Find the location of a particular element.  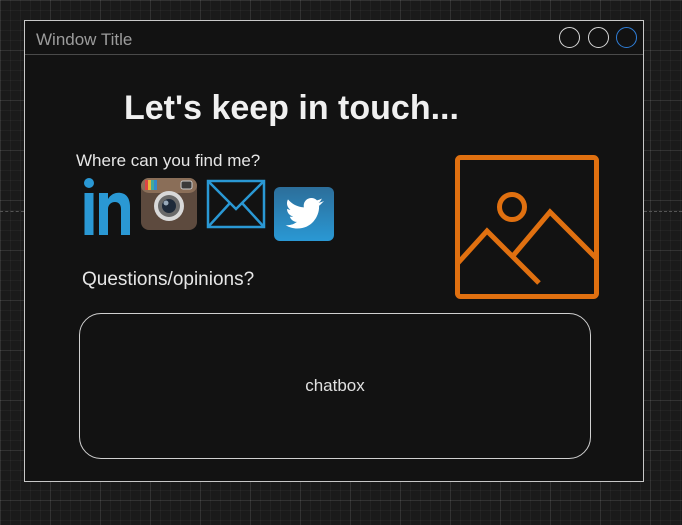

image-placeholder-icon is located at coordinates (527, 227).